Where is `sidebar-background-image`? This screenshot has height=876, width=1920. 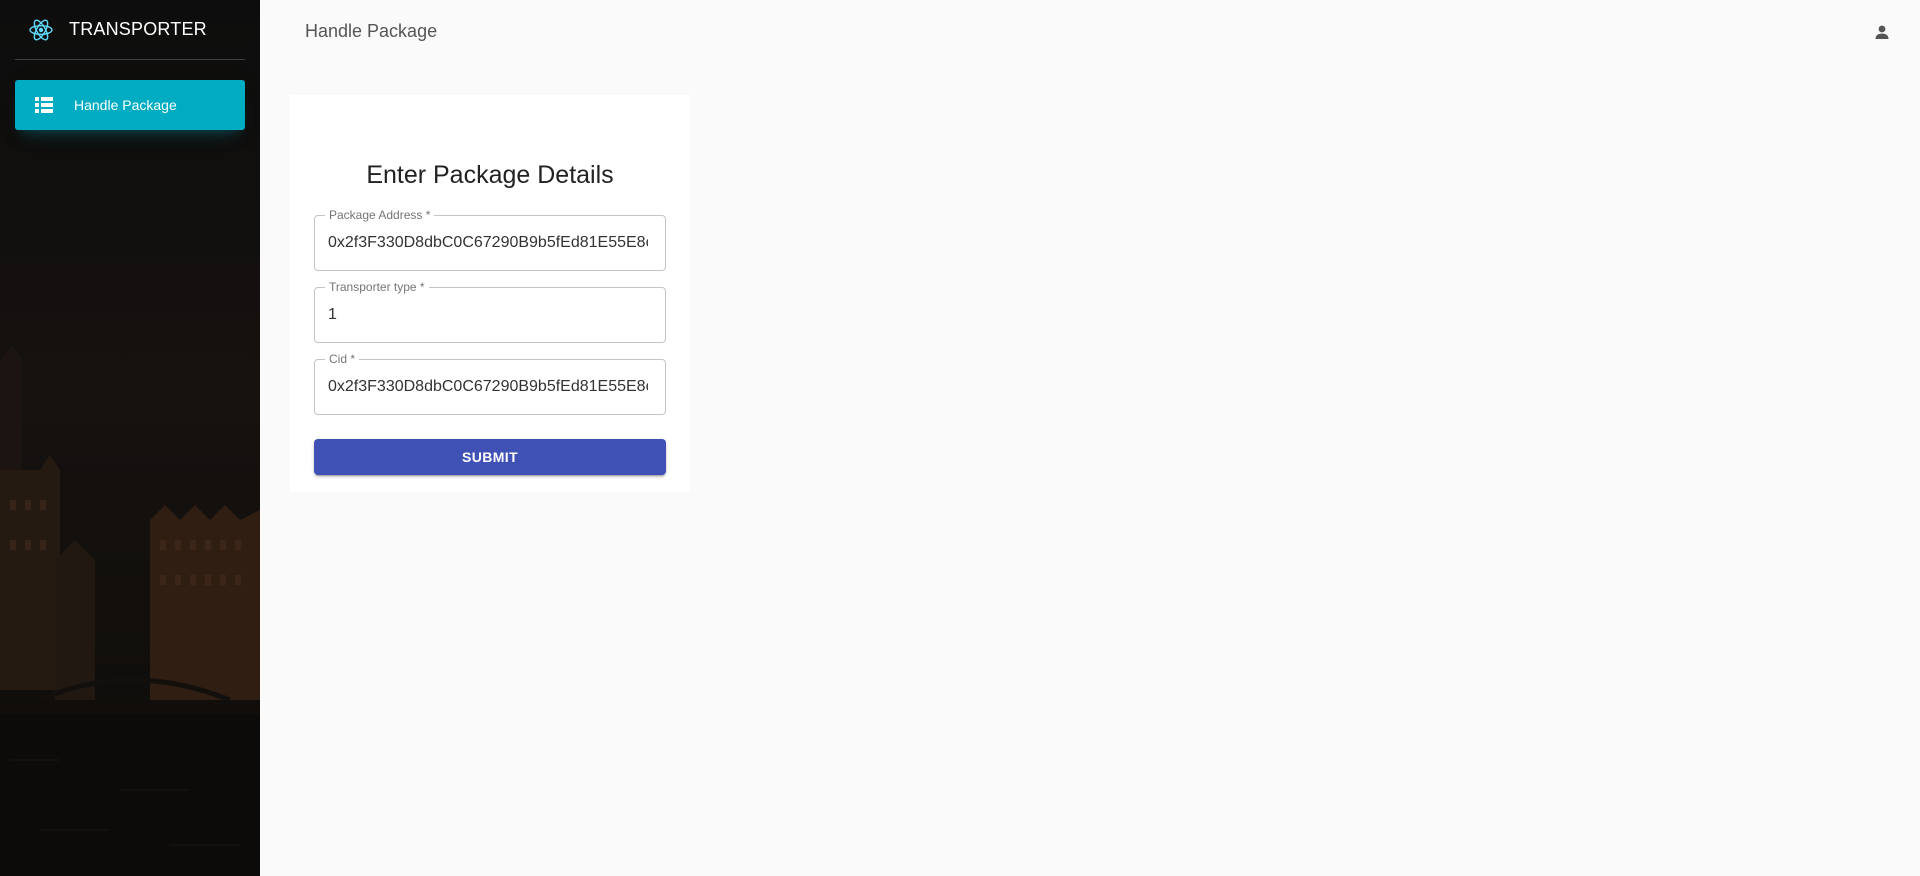 sidebar-background-image is located at coordinates (130, 438).